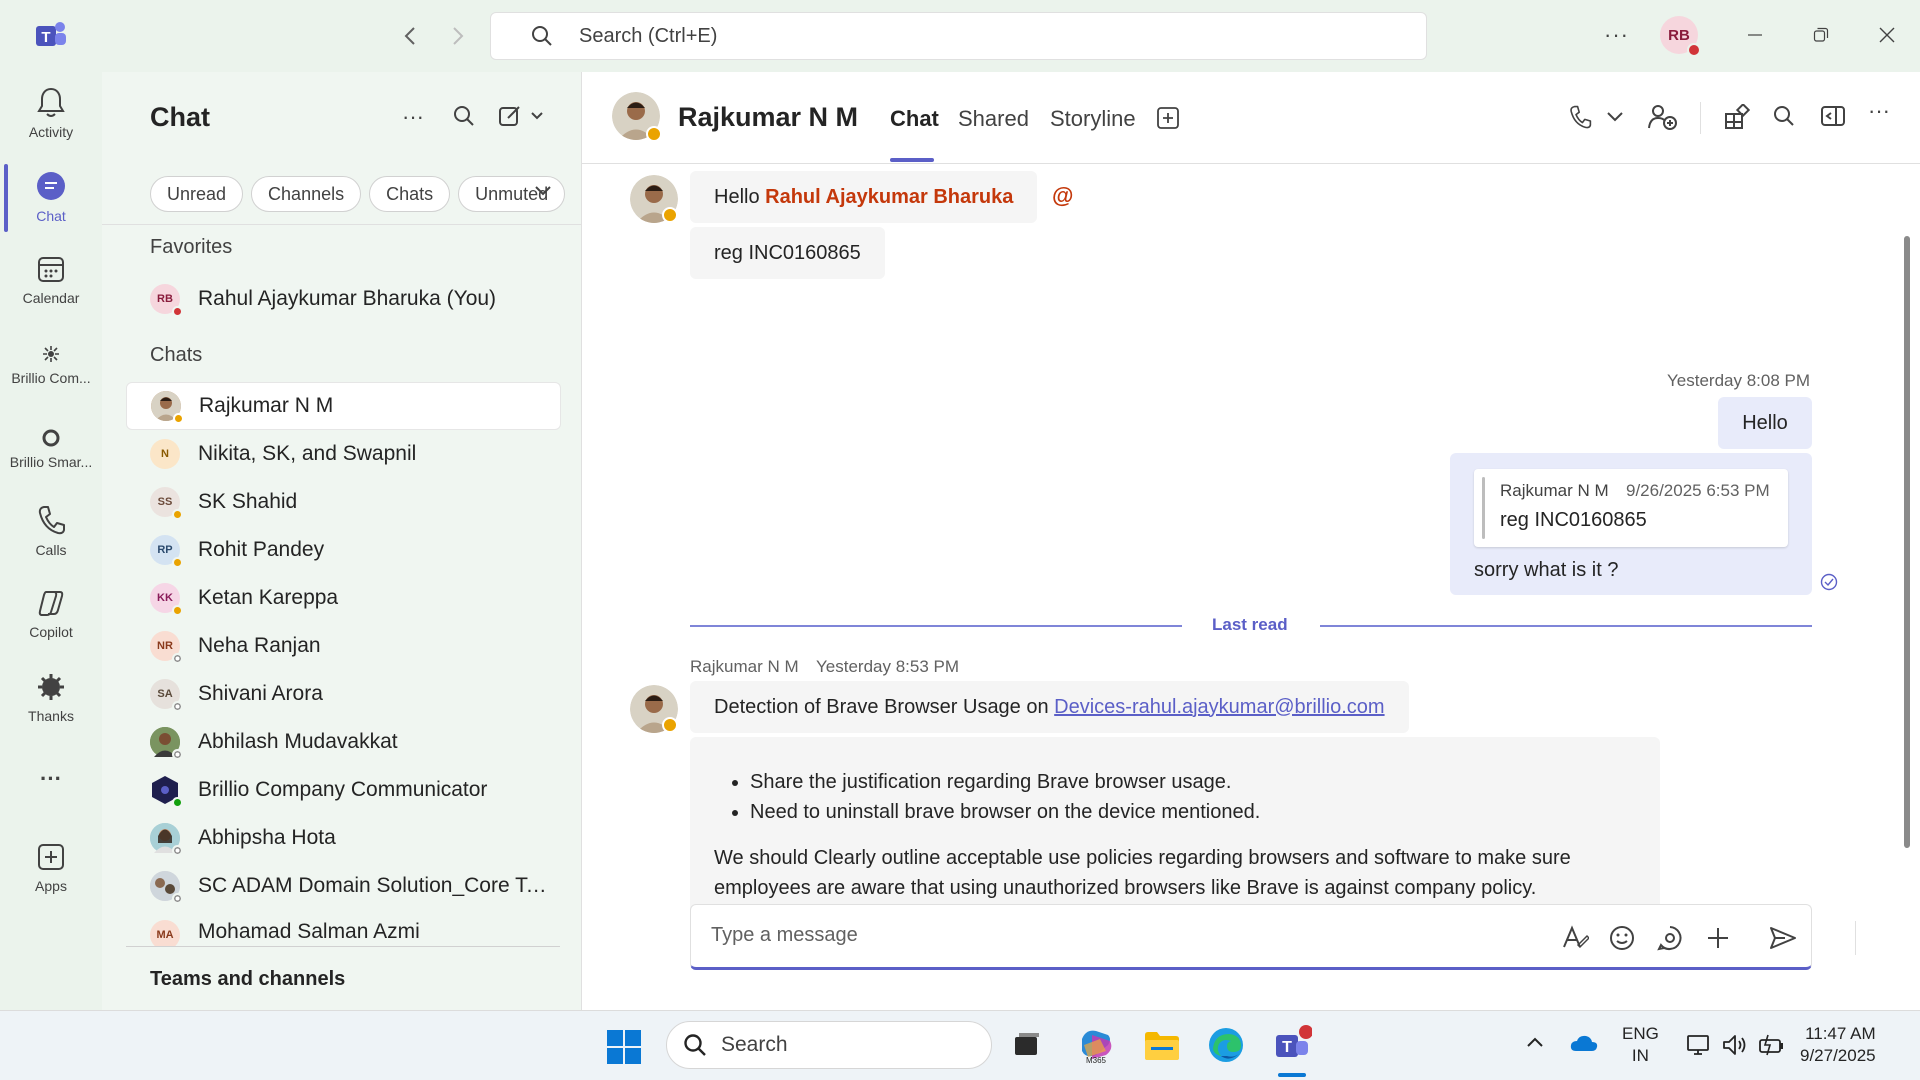  What do you see at coordinates (1580, 117) in the screenshot?
I see `call-icon` at bounding box center [1580, 117].